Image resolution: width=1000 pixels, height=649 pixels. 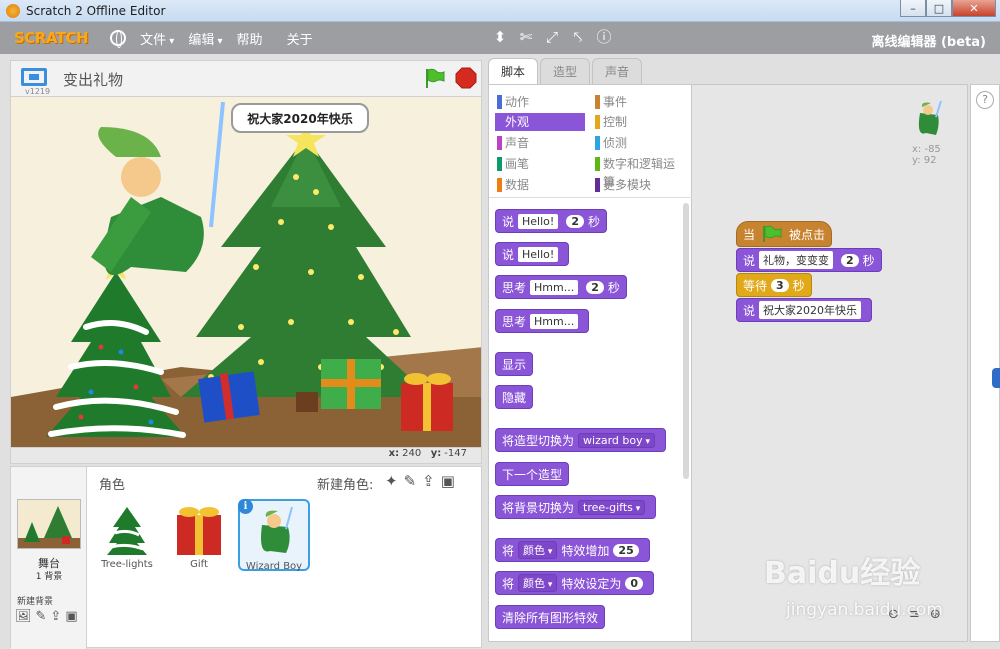 What do you see at coordinates (434, 78) in the screenshot?
I see `green-flag-icon` at bounding box center [434, 78].